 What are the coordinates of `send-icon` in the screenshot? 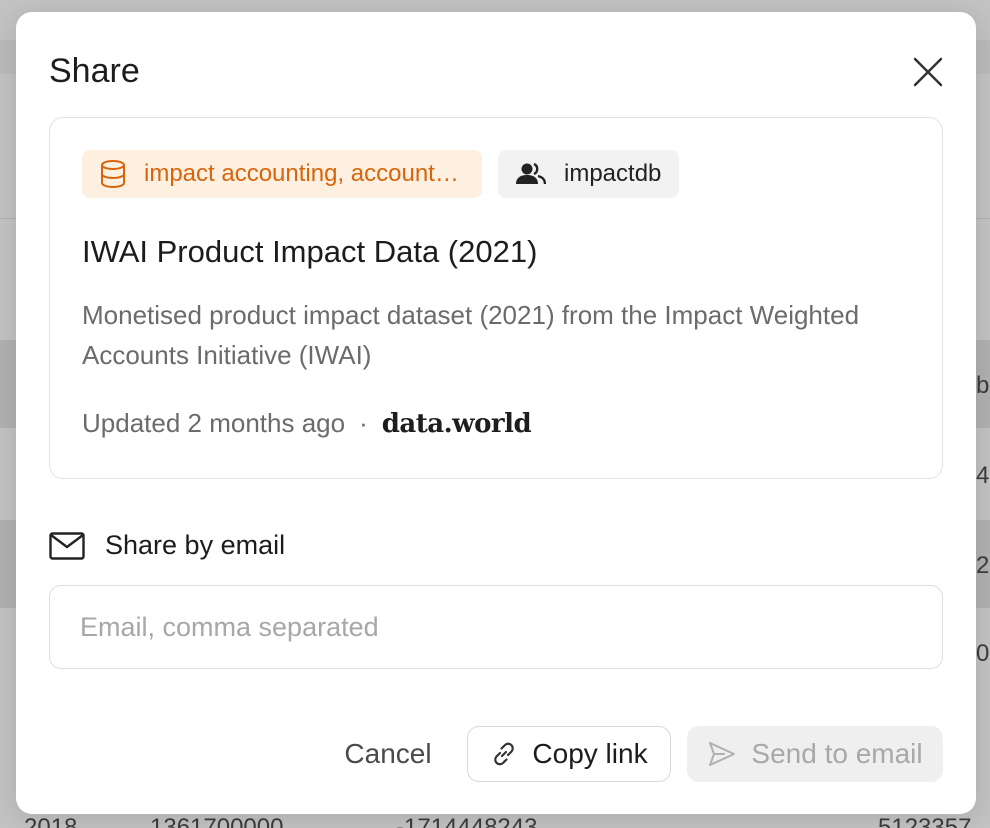 It's located at (722, 754).